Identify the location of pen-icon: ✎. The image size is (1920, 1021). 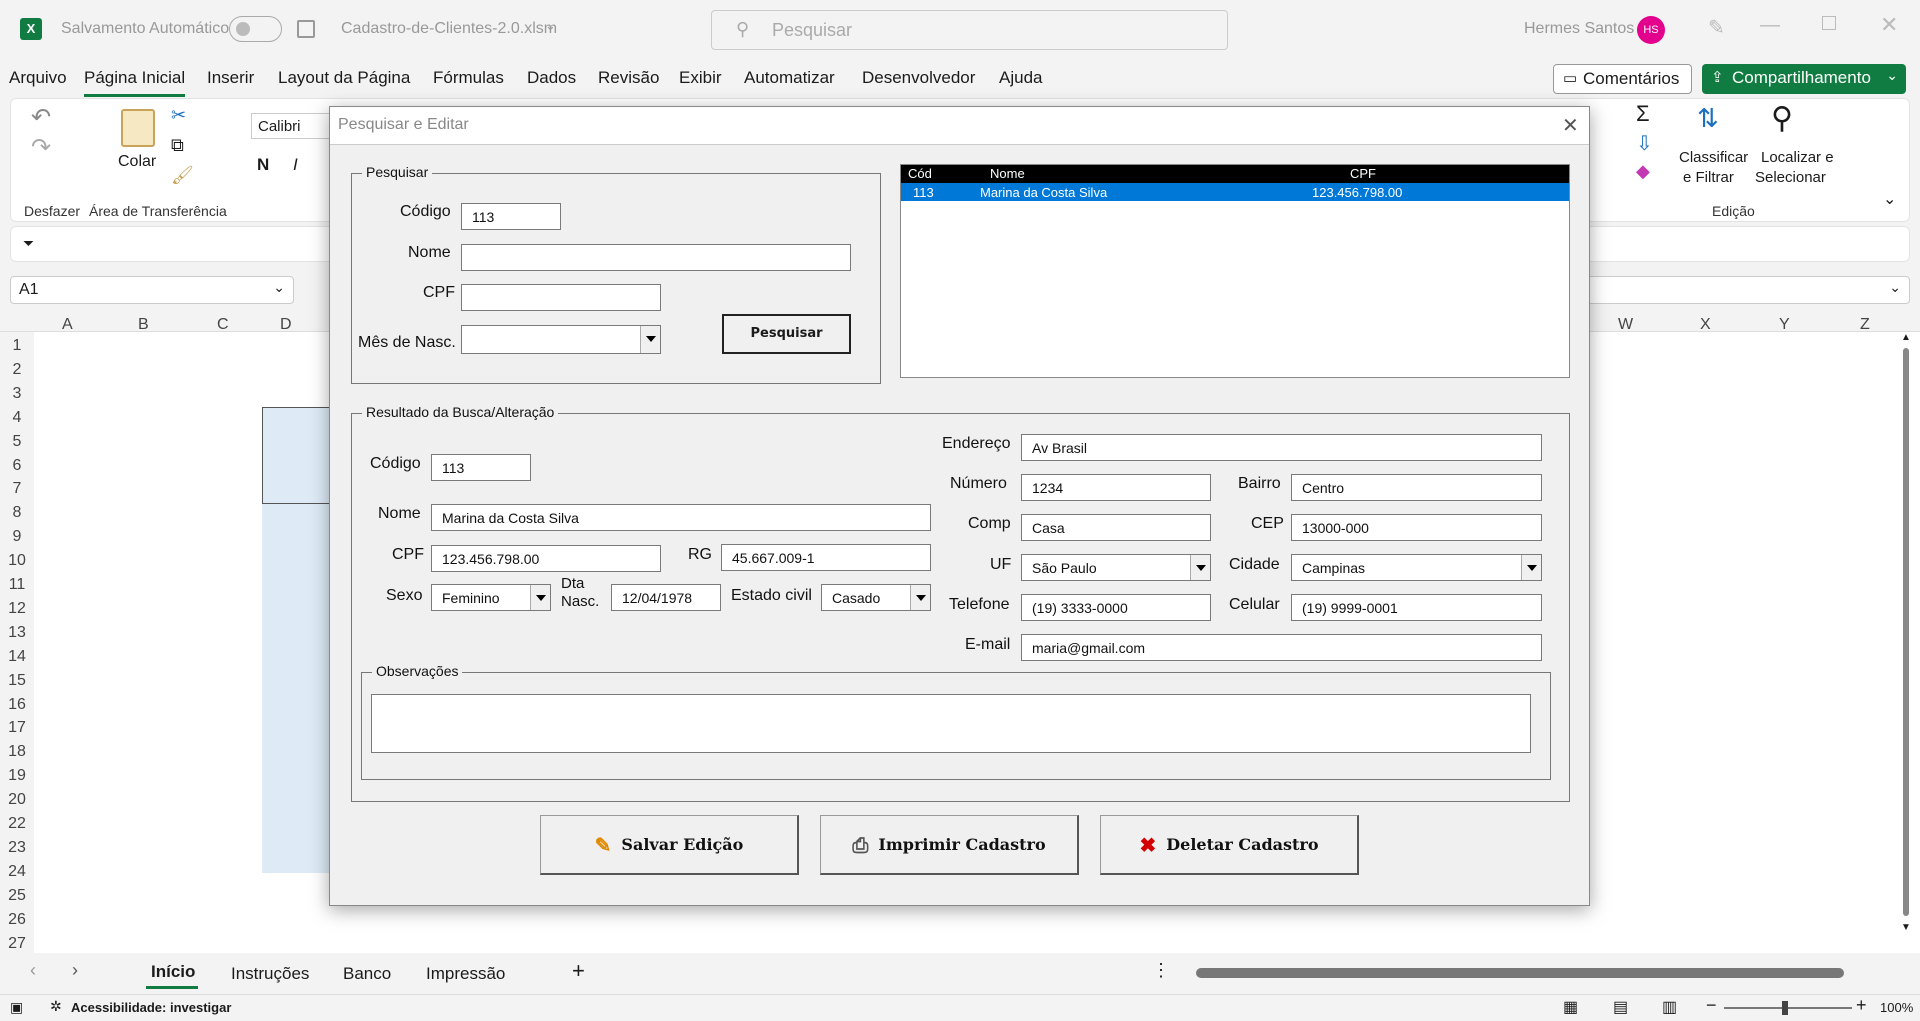
(1716, 27).